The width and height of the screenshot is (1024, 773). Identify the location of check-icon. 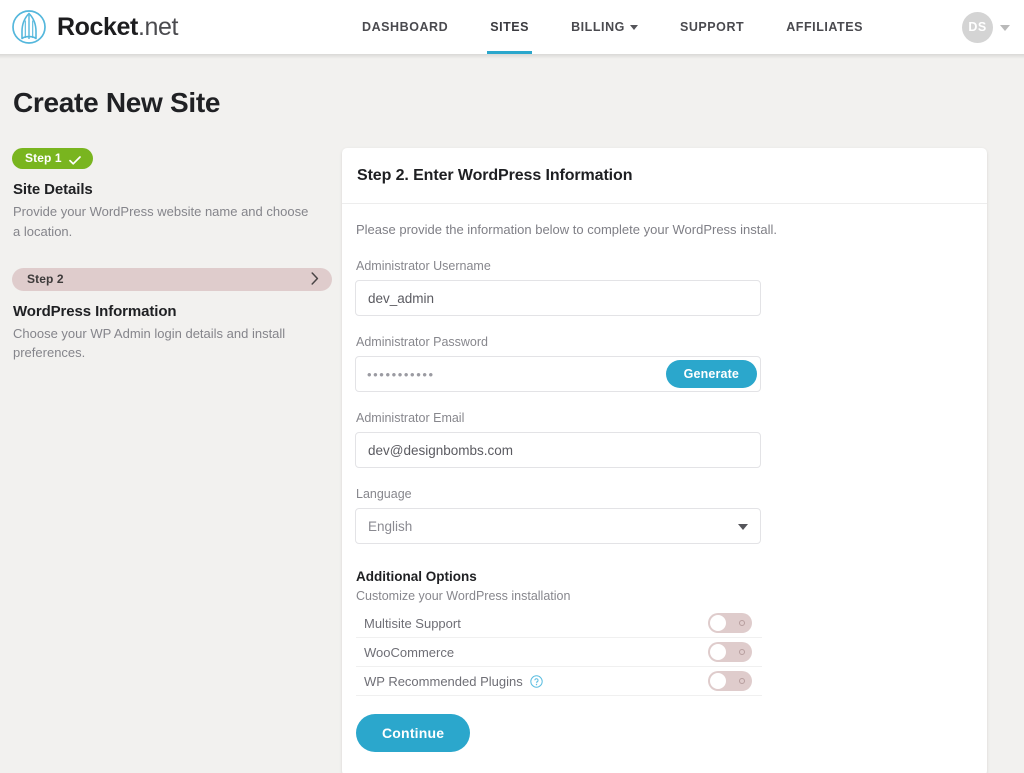
(74, 159).